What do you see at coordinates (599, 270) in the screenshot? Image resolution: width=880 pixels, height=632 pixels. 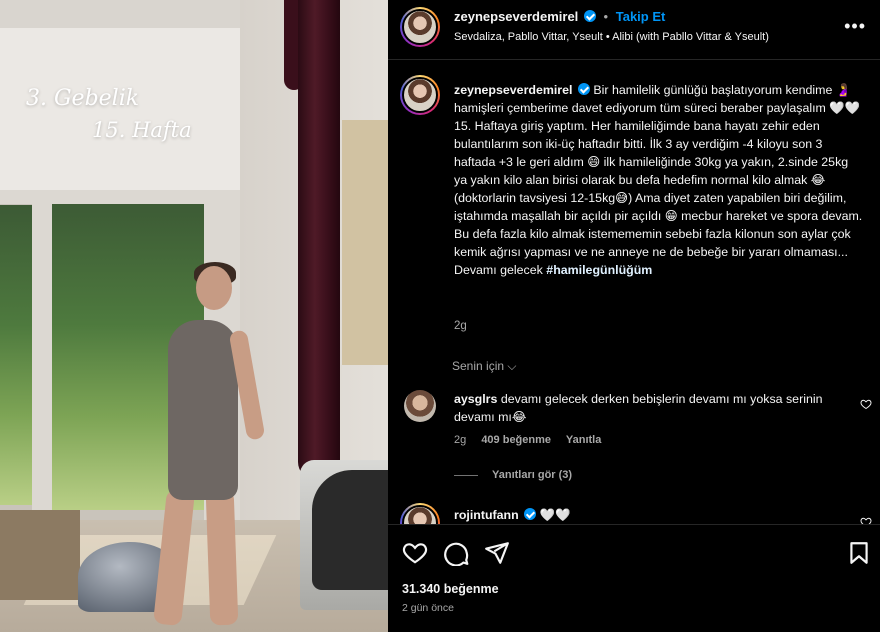 I see `caption-hashtag: #hamilegünlüğüm` at bounding box center [599, 270].